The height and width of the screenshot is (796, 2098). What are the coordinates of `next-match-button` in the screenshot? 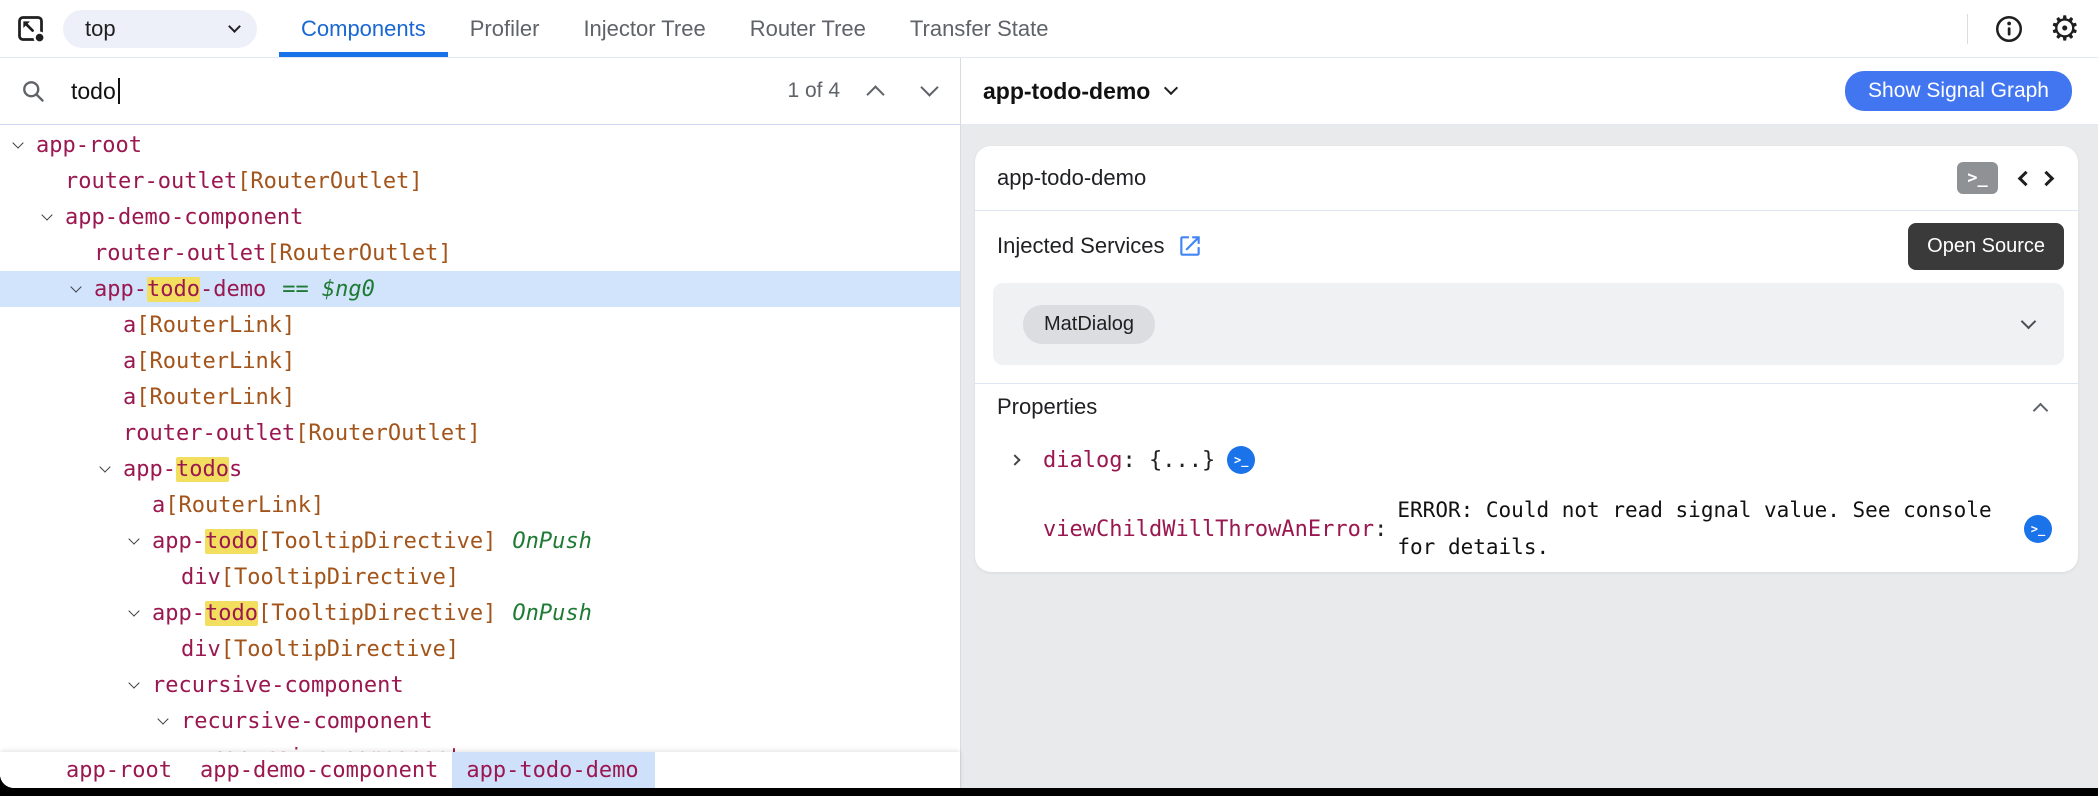 It's located at (929, 91).